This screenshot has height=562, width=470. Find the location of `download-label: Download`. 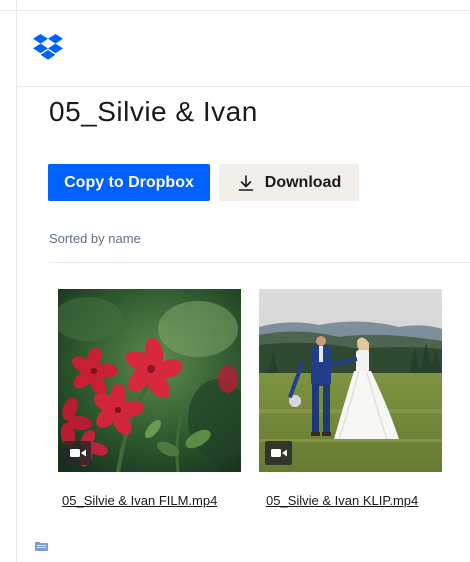

download-label: Download is located at coordinates (303, 182).